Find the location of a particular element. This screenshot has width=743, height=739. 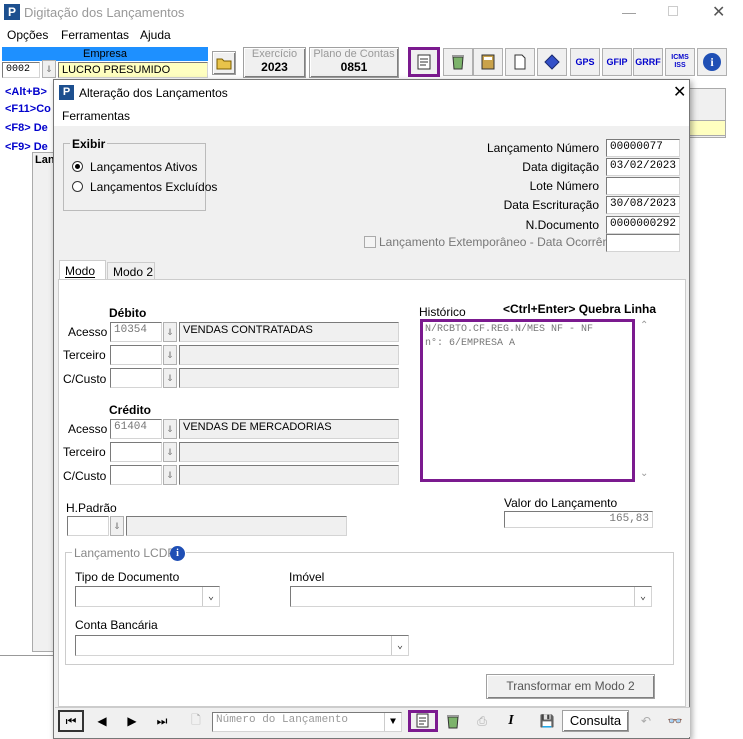

conta-bancaria-label: Conta Bancária is located at coordinates (116, 625).